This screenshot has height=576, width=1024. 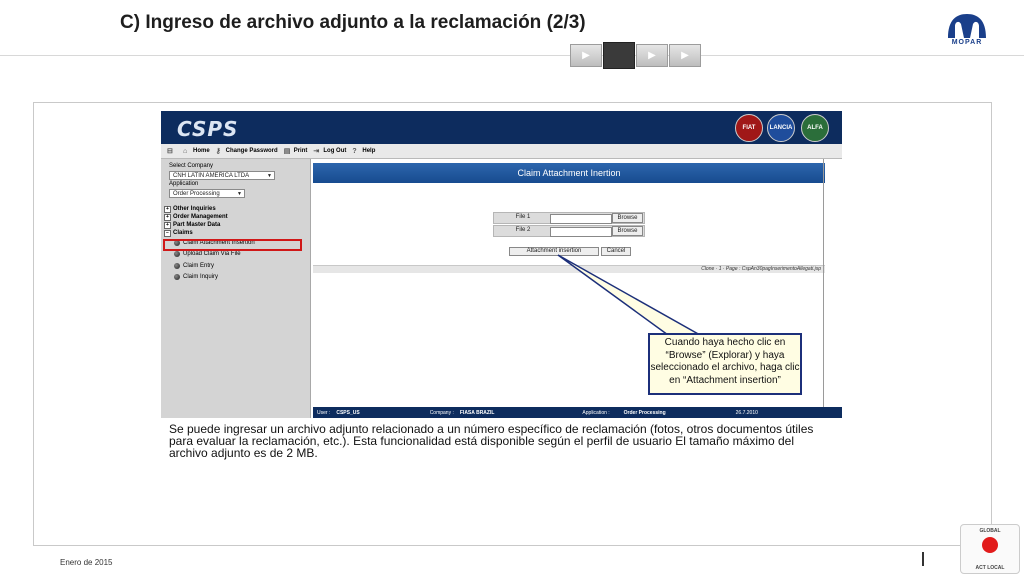 I want to click on badge-top-text: GLOBAL, so click(x=990, y=531).